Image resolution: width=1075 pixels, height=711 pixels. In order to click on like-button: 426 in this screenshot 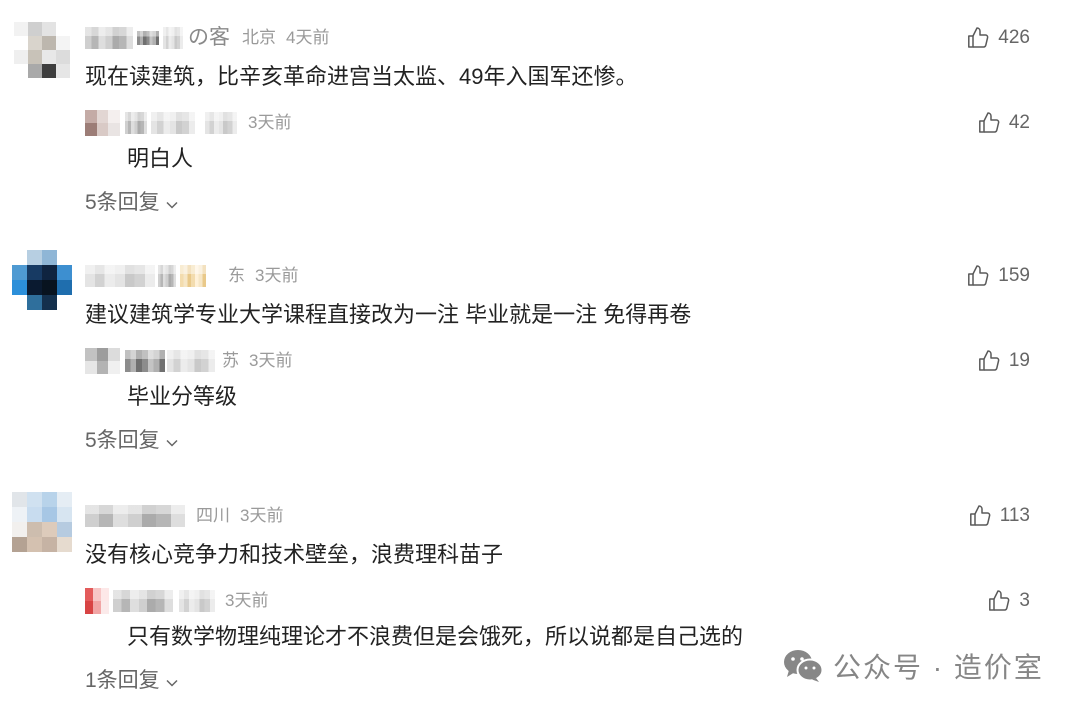, I will do `click(998, 38)`.